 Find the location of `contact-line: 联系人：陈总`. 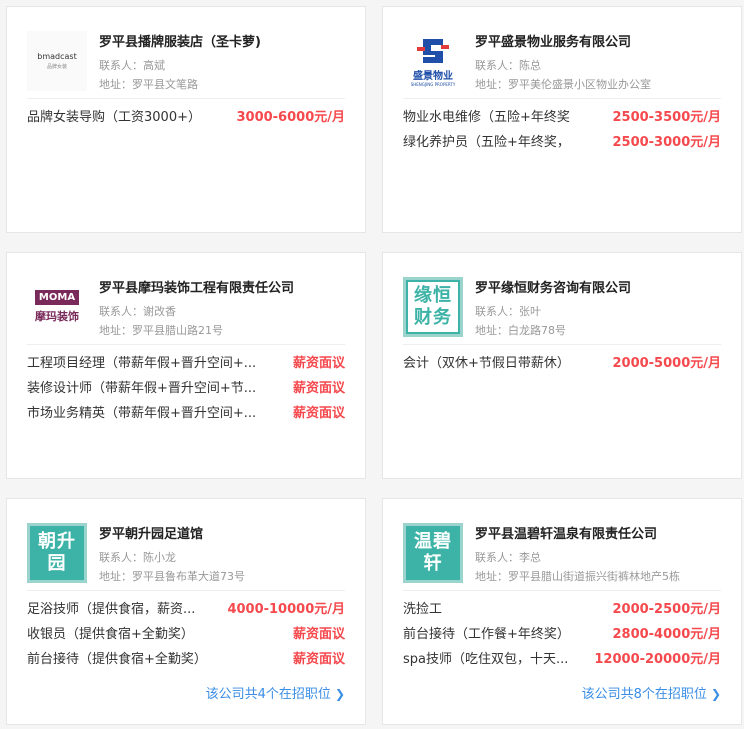

contact-line: 联系人：陈总 is located at coordinates (508, 65).